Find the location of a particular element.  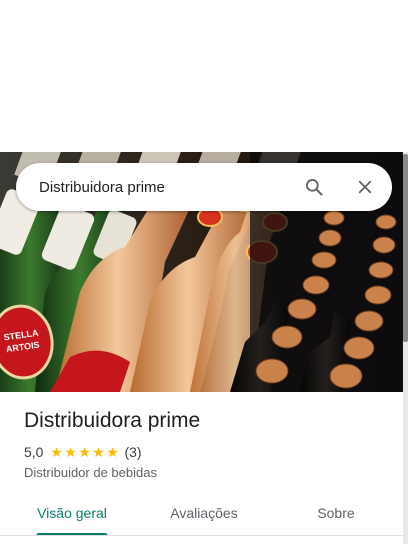

scrollbar is located at coordinates (405, 348).